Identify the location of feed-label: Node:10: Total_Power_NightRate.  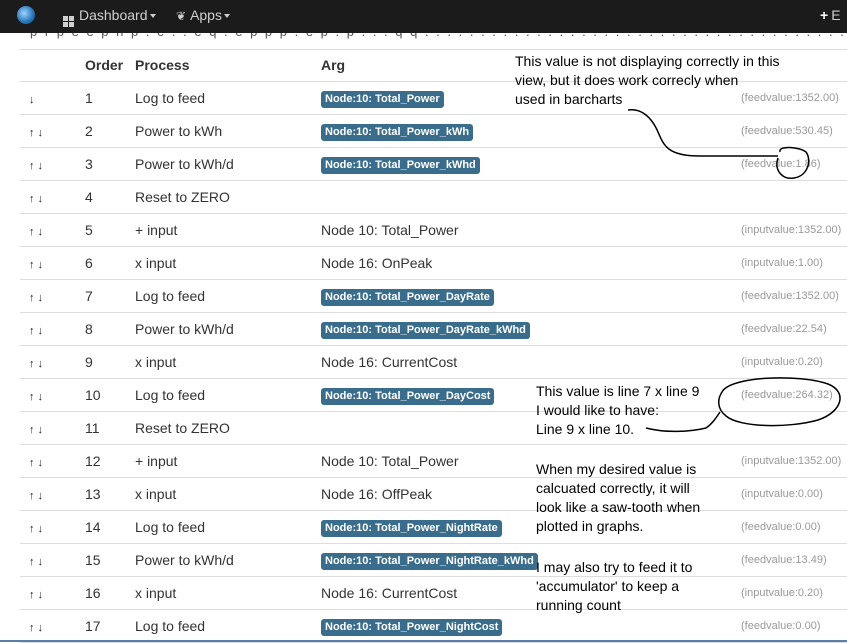
(411, 528).